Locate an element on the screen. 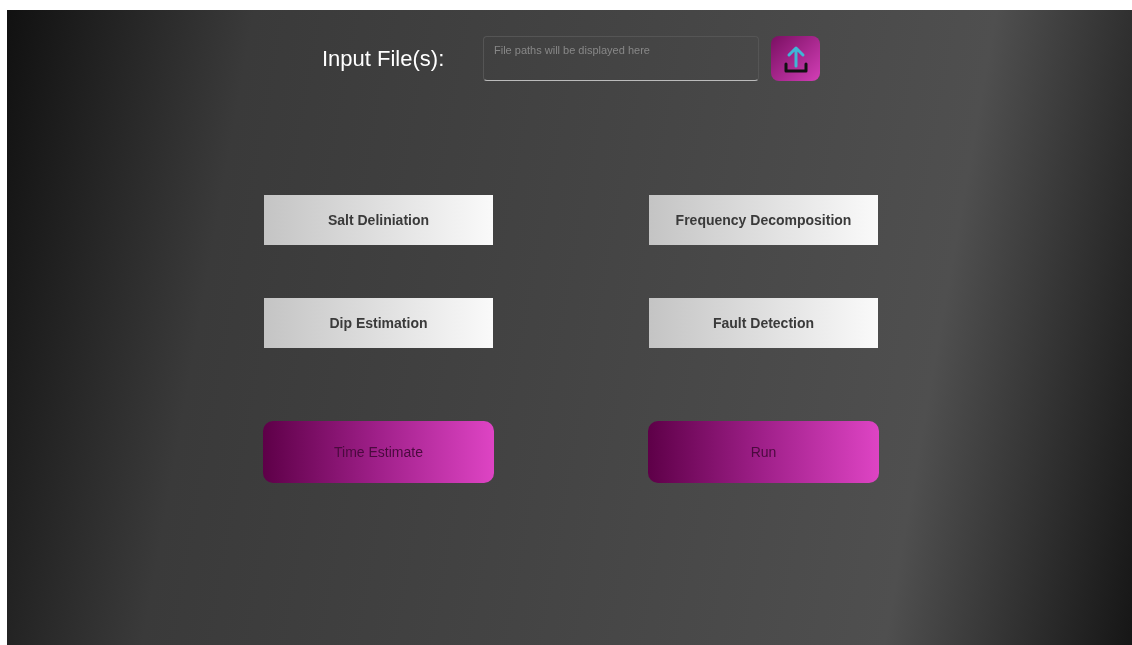 This screenshot has height=645, width=1132. option-button: Salt Deliniation is located at coordinates (378, 220).